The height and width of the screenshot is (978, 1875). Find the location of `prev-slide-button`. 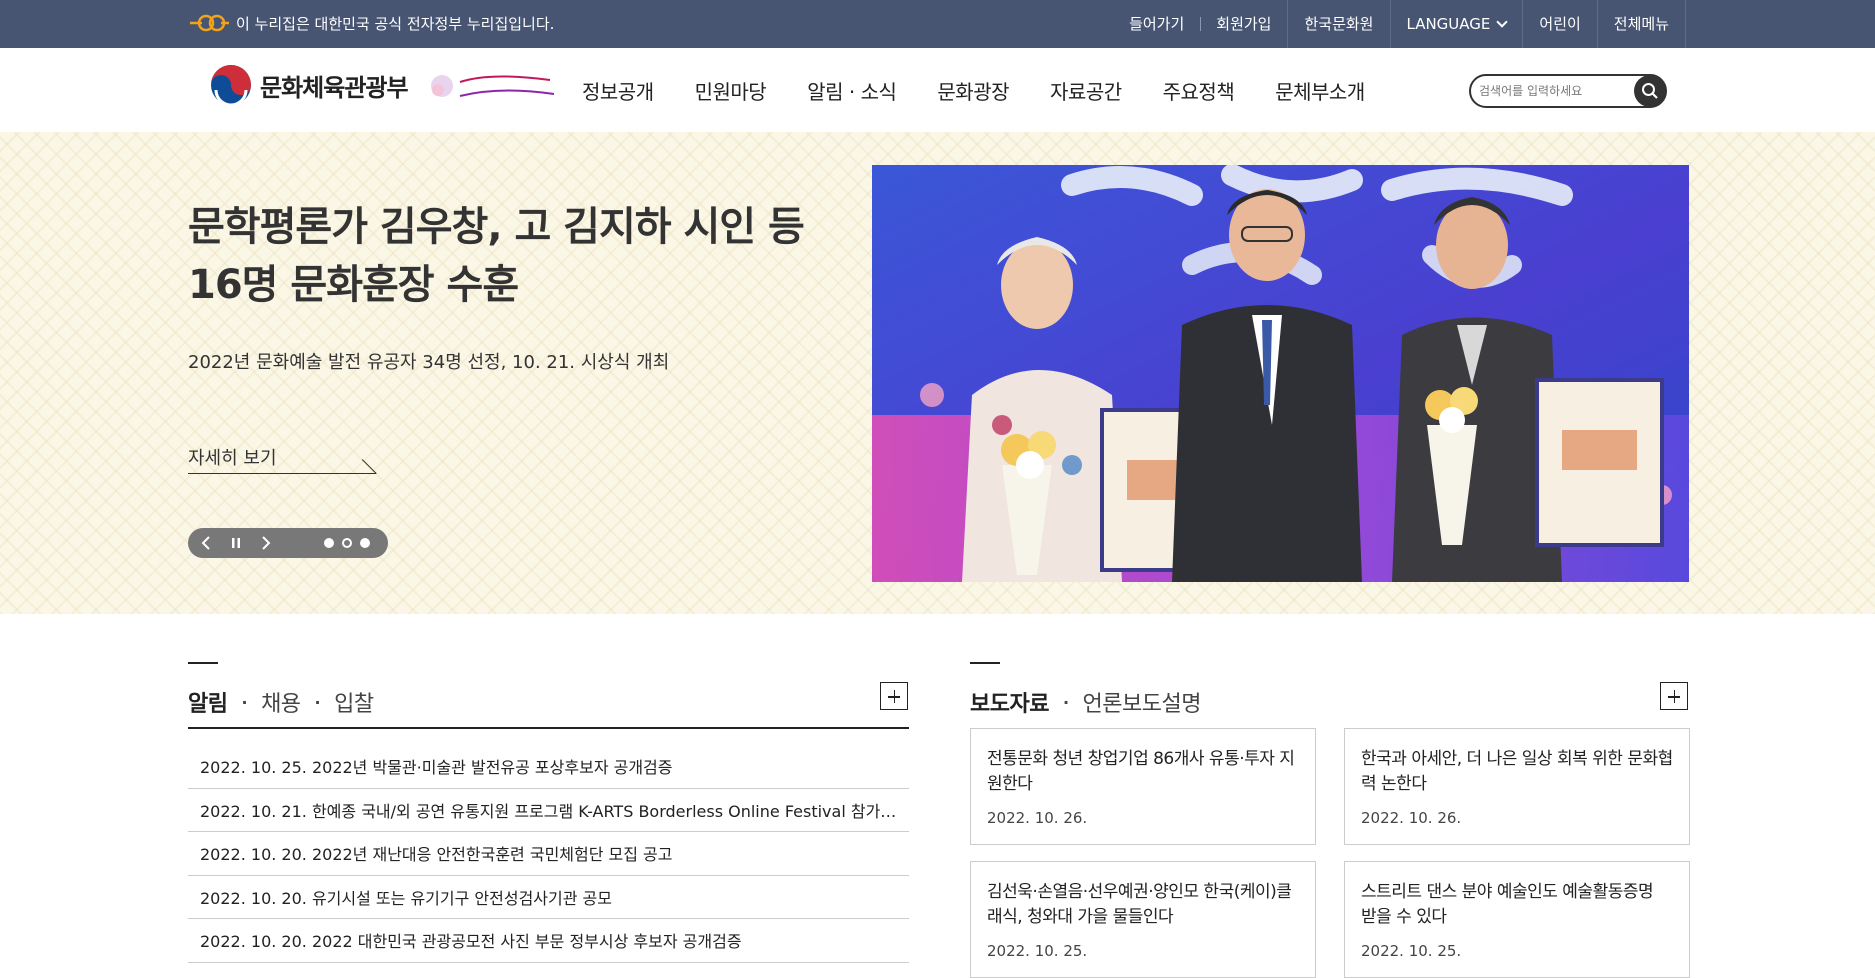

prev-slide-button is located at coordinates (206, 543).